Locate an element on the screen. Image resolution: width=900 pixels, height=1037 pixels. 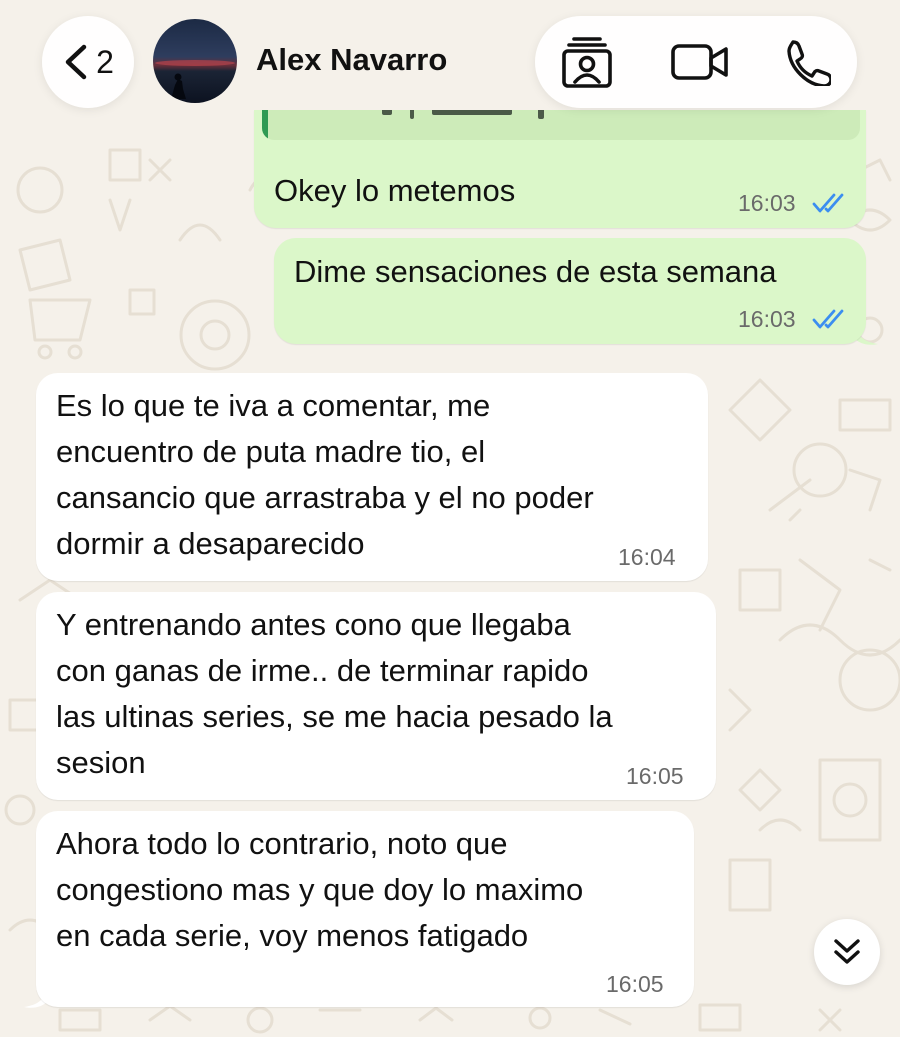
message-time: 16:04 is located at coordinates (647, 557).